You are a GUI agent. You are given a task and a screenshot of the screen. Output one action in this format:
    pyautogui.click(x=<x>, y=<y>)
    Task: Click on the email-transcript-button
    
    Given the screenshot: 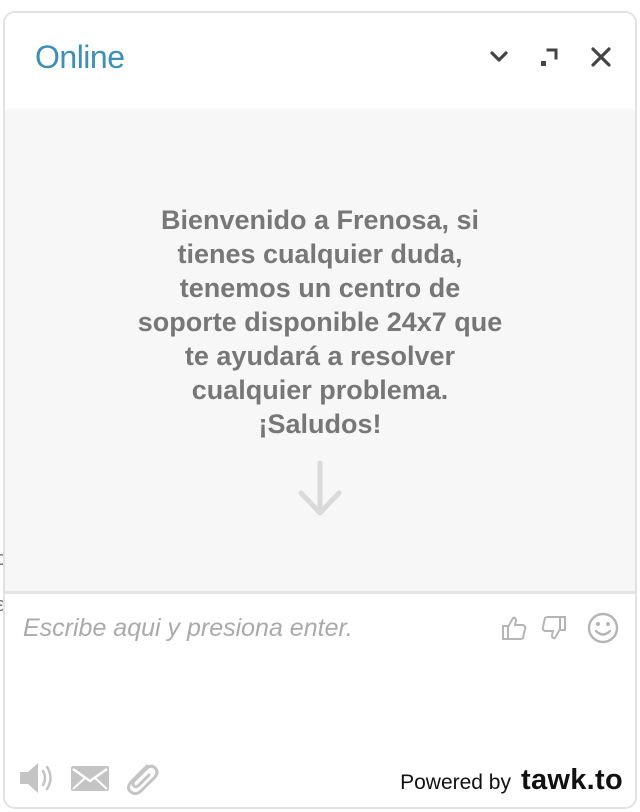 What is the action you would take?
    pyautogui.click(x=90, y=778)
    